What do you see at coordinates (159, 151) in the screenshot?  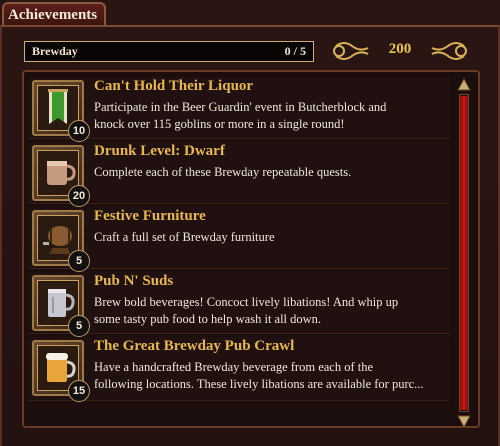 I see `achievement-title: Drunk Level: Dwarf` at bounding box center [159, 151].